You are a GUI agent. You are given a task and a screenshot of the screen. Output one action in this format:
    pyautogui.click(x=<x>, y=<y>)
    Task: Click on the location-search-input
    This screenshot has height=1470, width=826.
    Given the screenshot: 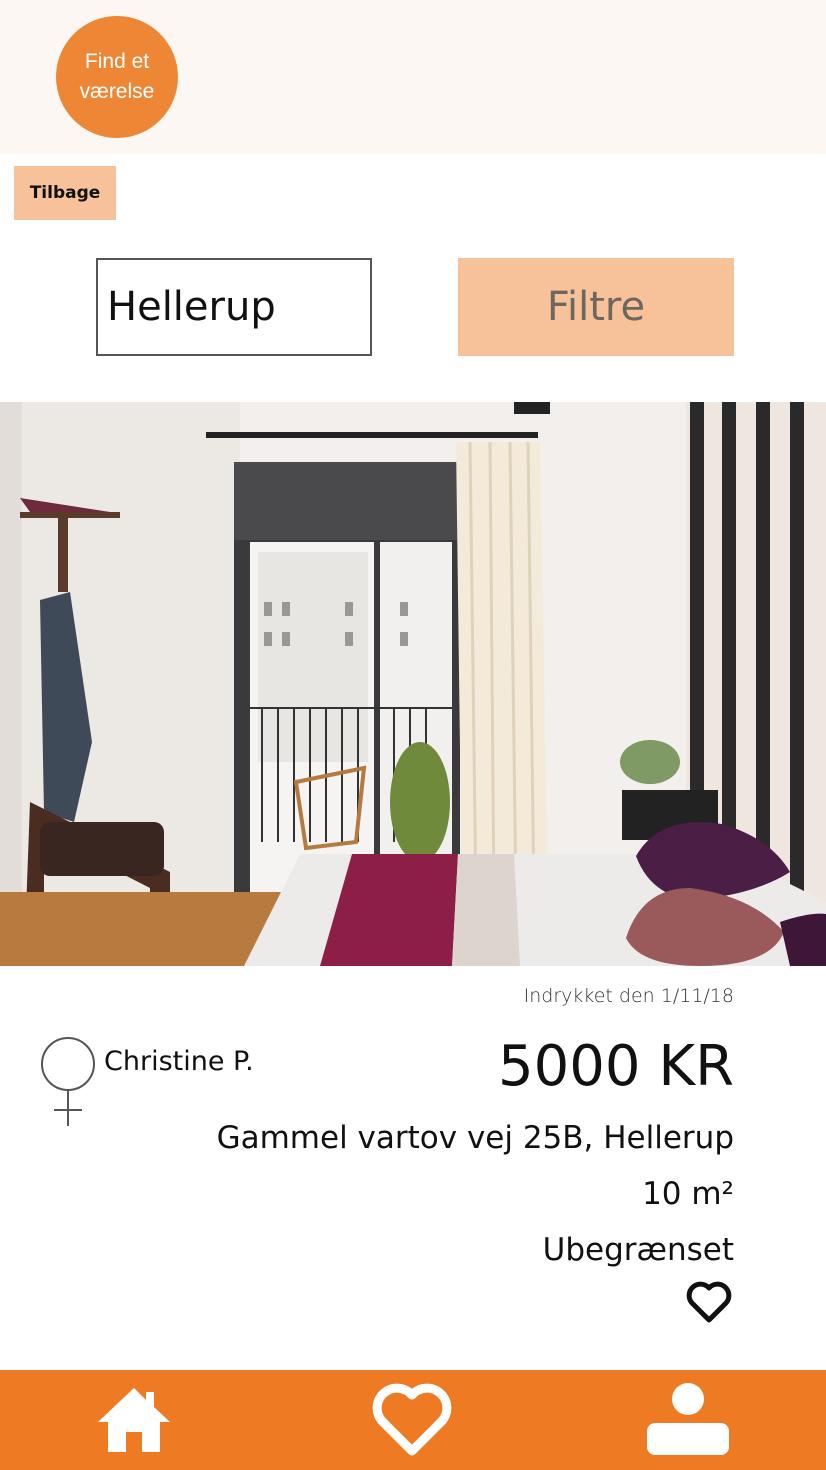 What is the action you would take?
    pyautogui.click(x=234, y=307)
    